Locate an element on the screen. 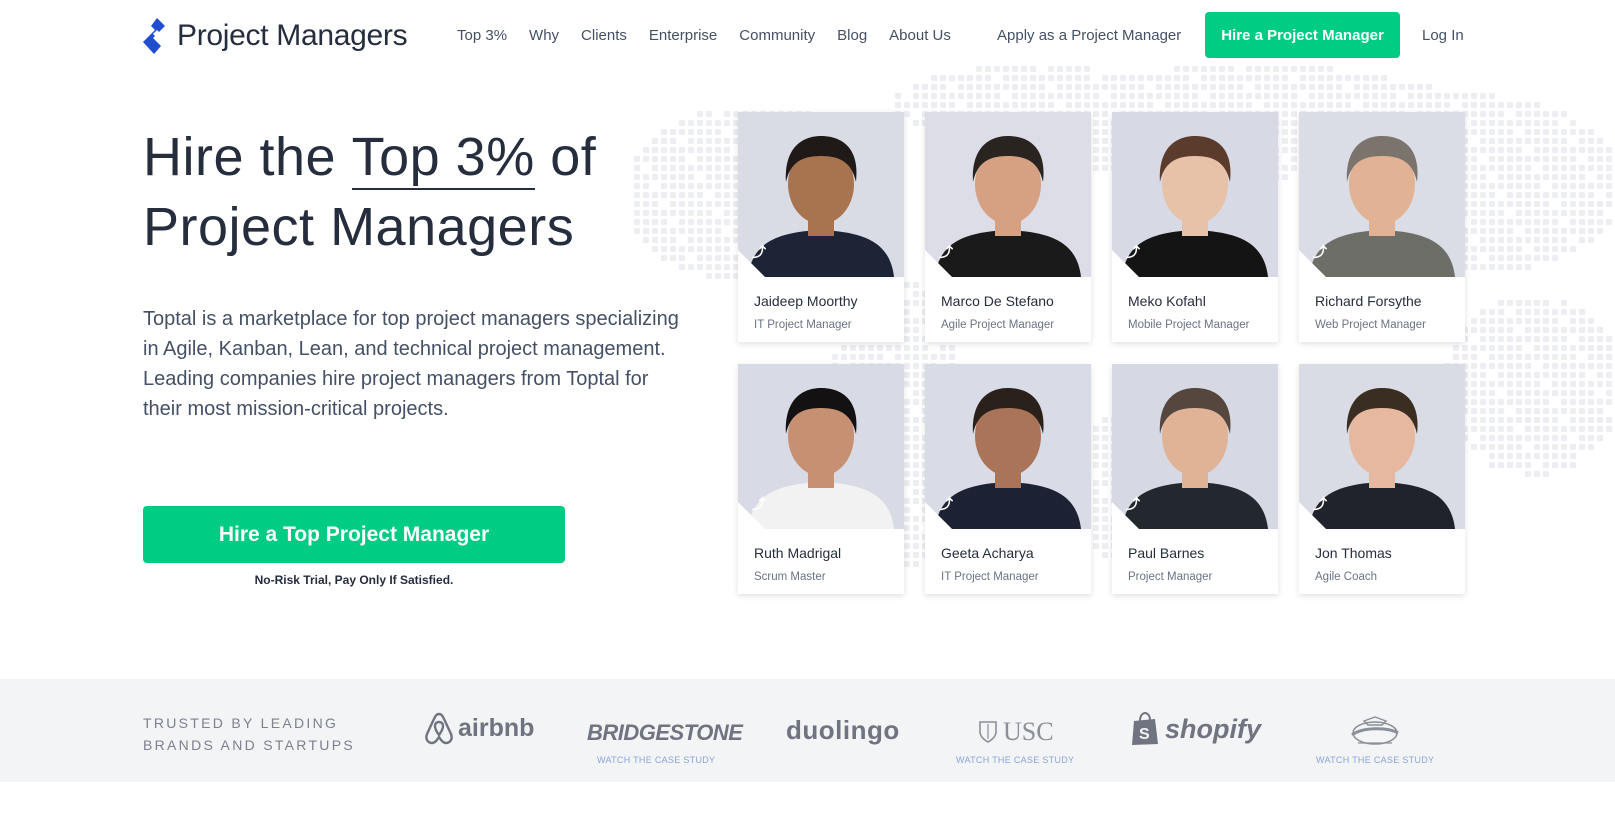  logo: Project Managers is located at coordinates (275, 36).